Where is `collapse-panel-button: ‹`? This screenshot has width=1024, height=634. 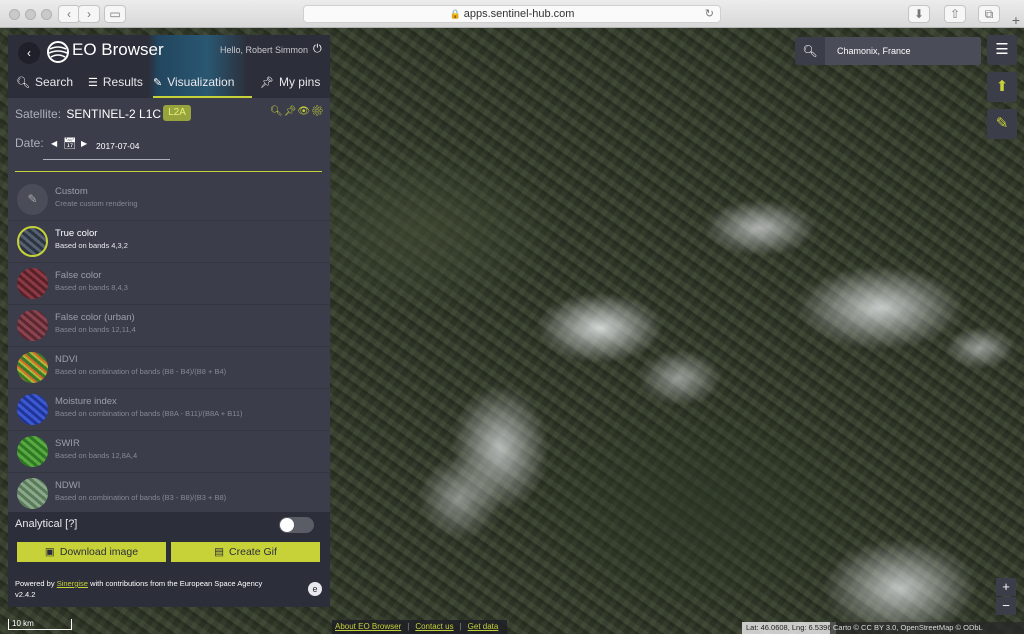 collapse-panel-button: ‹ is located at coordinates (29, 53).